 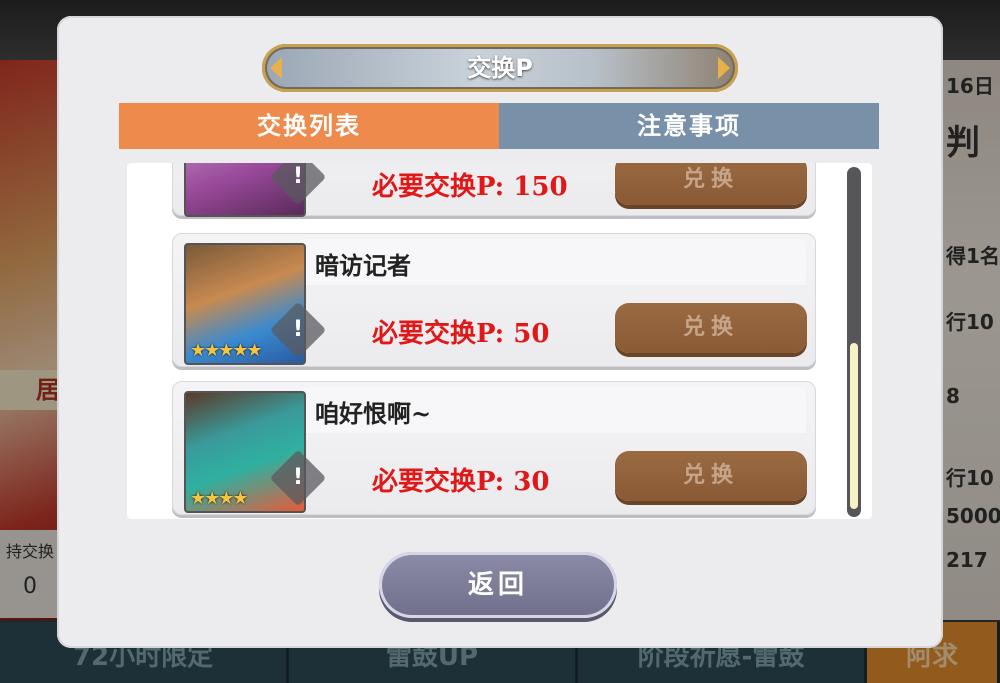 What do you see at coordinates (219, 498) in the screenshot?
I see `rarity-stars-icon: ★★★★` at bounding box center [219, 498].